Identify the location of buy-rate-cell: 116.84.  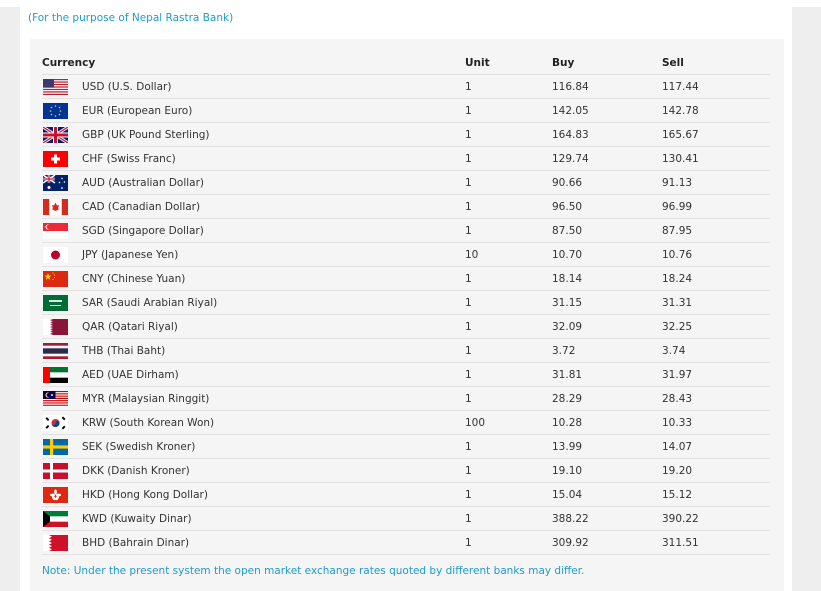
(607, 86).